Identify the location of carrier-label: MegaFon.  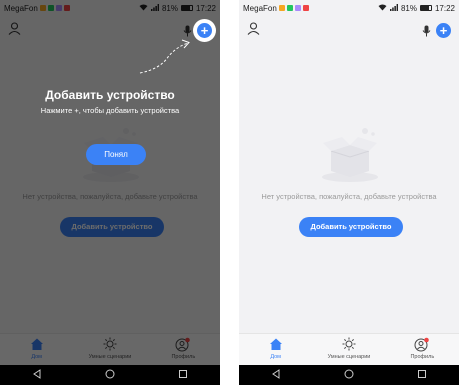
(260, 8).